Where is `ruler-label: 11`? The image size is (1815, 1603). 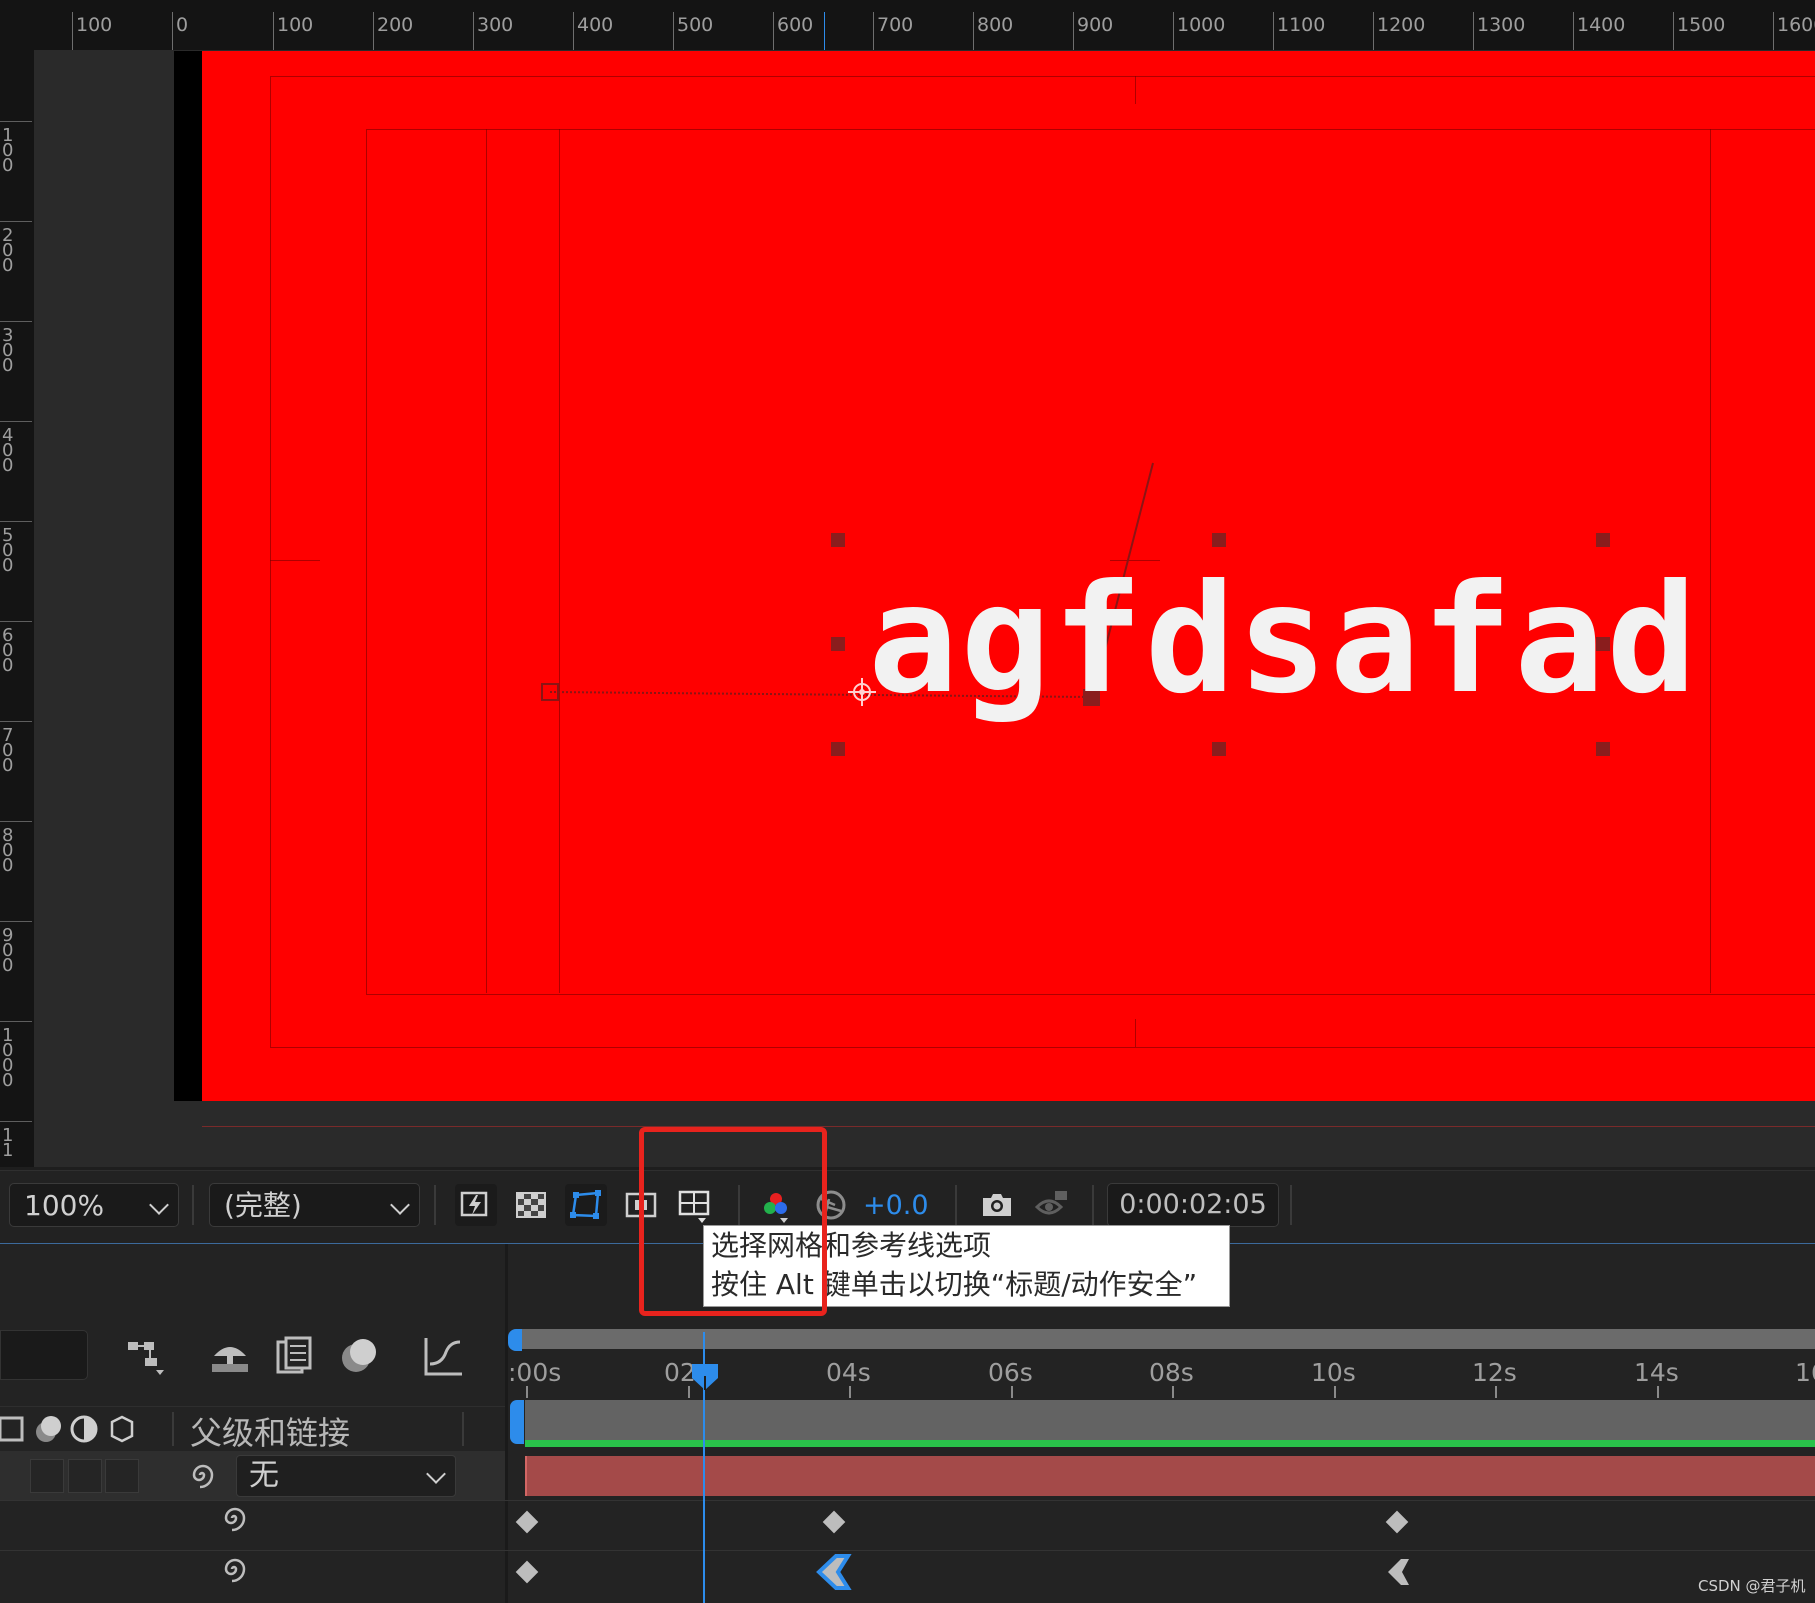
ruler-label: 11 is located at coordinates (8, 1143).